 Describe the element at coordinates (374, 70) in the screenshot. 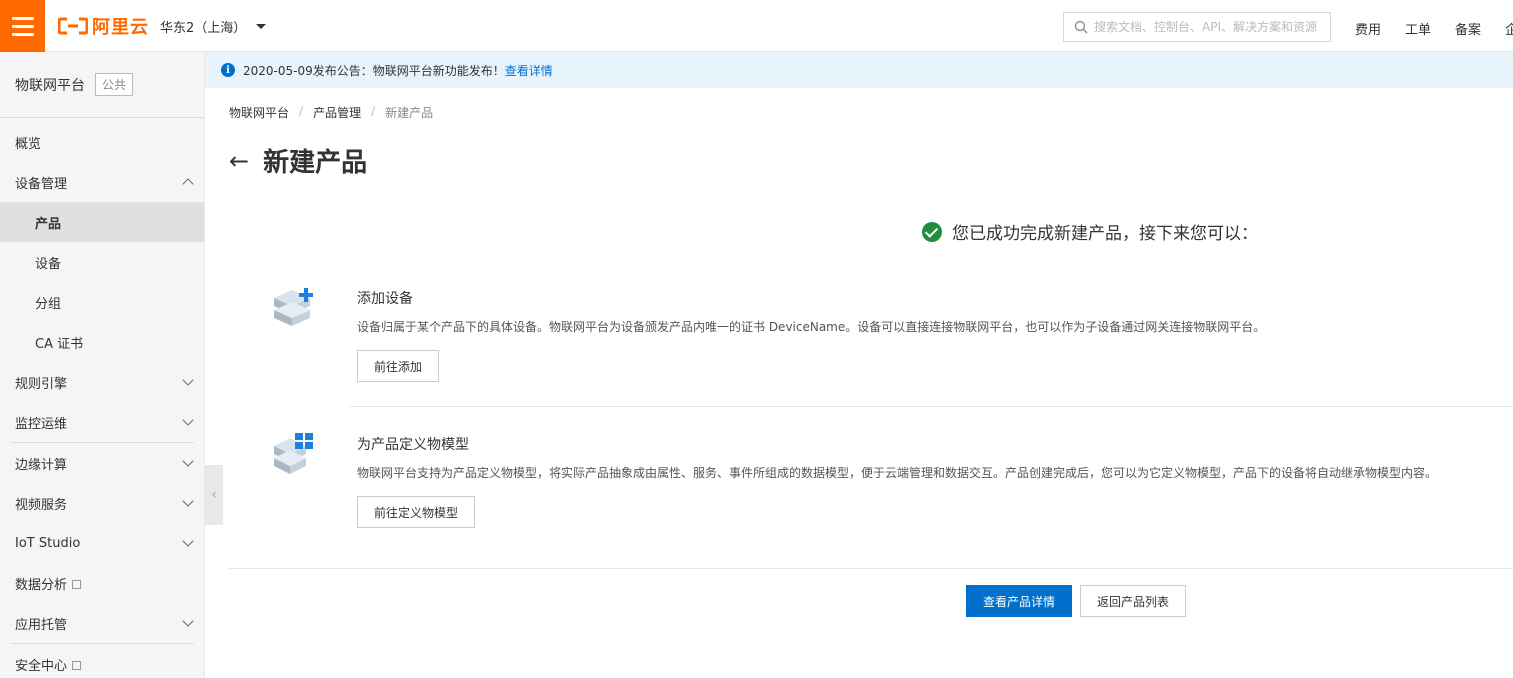

I see `announcement-text: 2020-05-09发布公告：物联网平台新功能发布！` at that location.